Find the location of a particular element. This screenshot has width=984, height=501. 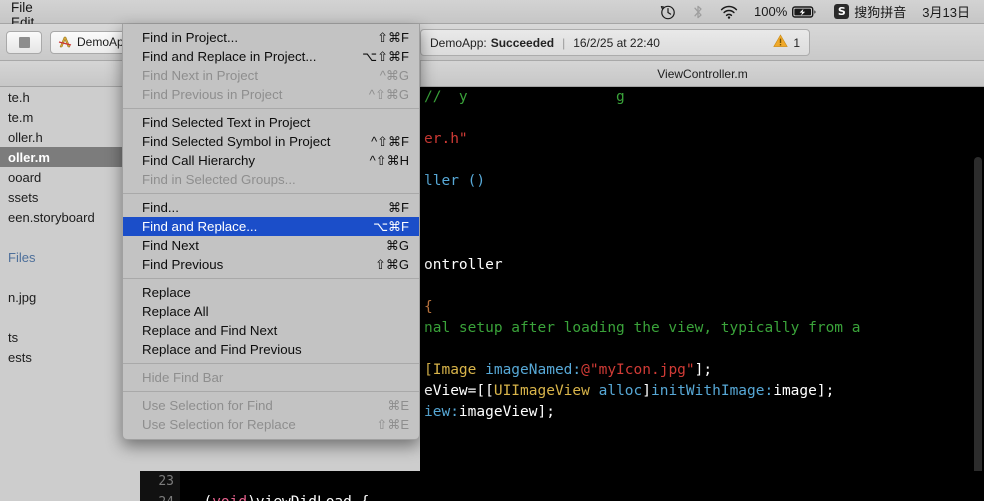

menu-item-shortcut: ^⇧⌘F is located at coordinates (390, 141).